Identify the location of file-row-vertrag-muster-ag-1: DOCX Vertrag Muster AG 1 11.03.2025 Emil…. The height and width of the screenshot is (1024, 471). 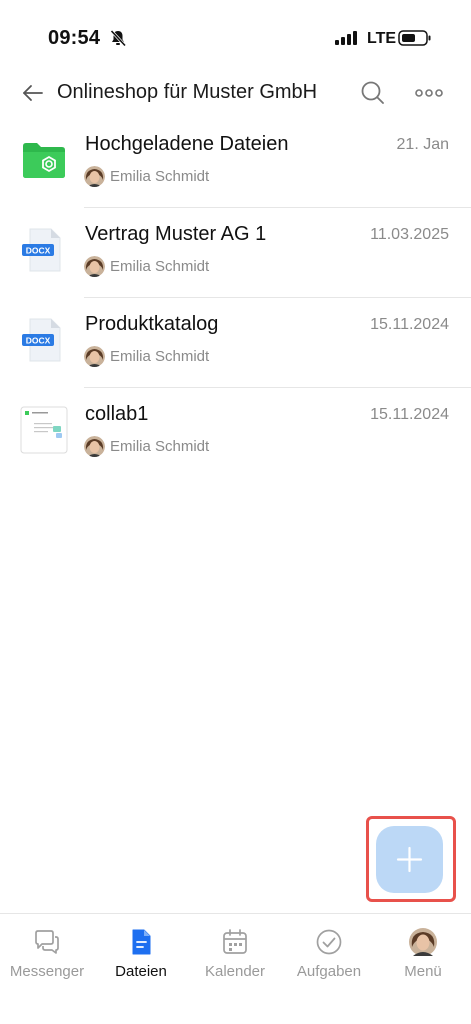
(235, 253).